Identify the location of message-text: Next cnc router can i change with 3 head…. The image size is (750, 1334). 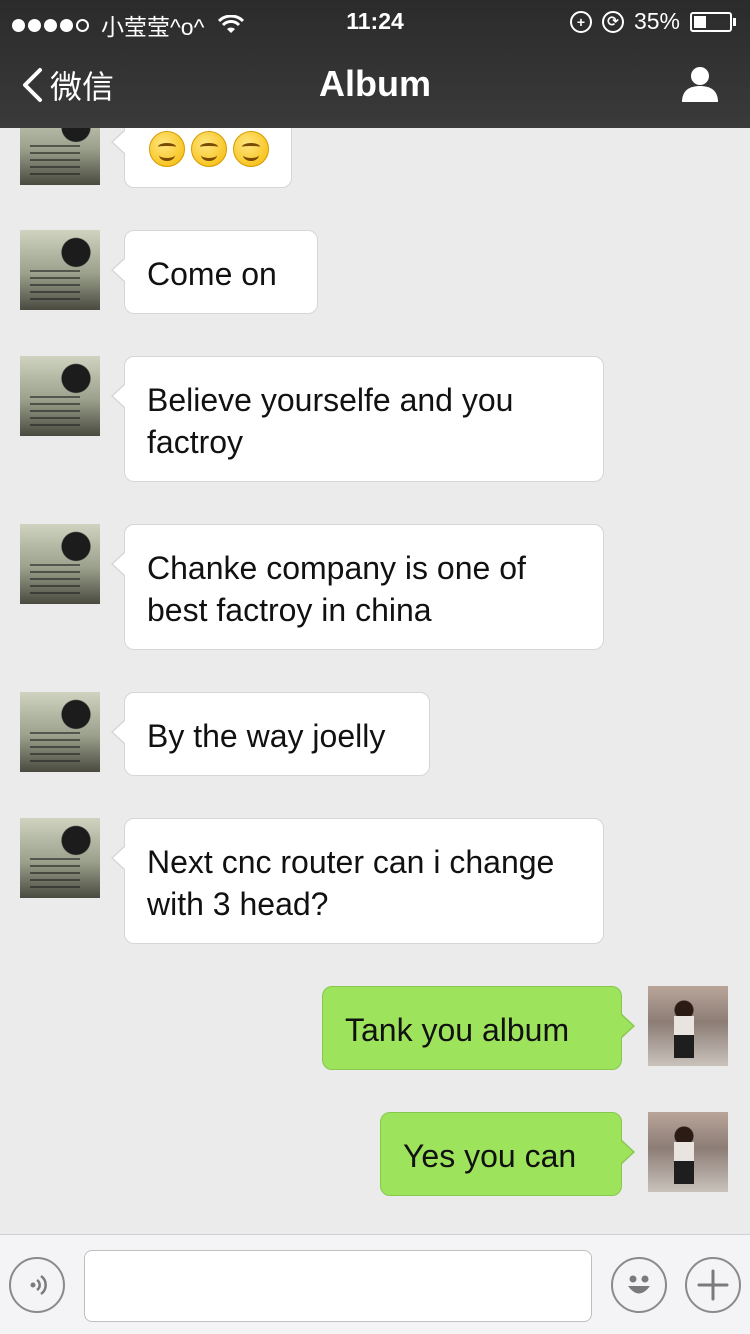
(351, 883).